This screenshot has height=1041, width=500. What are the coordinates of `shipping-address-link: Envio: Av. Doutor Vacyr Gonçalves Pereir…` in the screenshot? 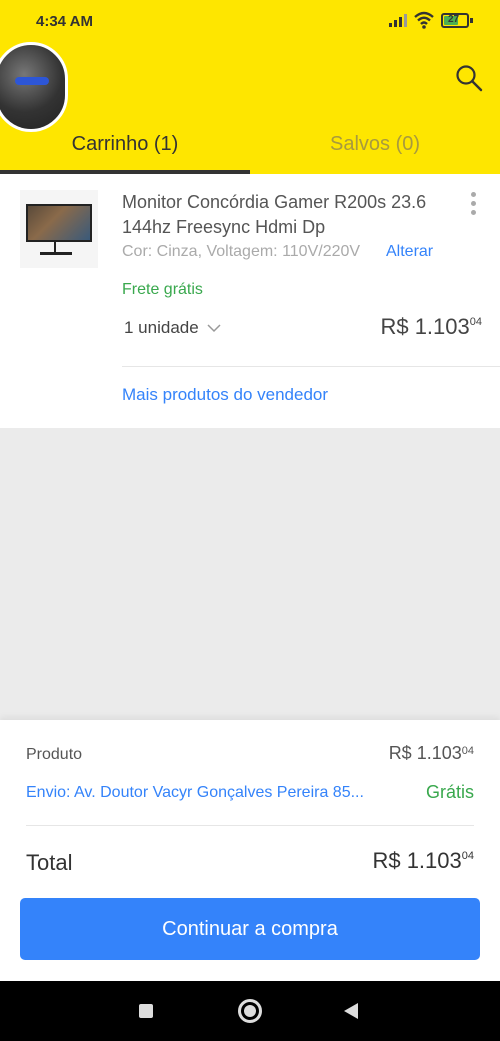 It's located at (211, 793).